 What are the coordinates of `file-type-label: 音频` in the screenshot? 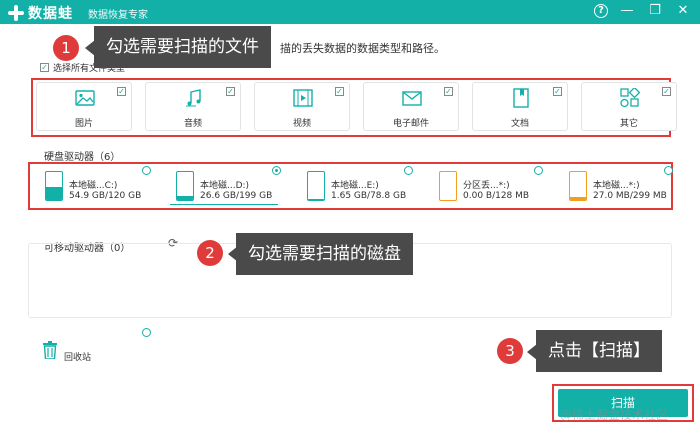 It's located at (192, 124).